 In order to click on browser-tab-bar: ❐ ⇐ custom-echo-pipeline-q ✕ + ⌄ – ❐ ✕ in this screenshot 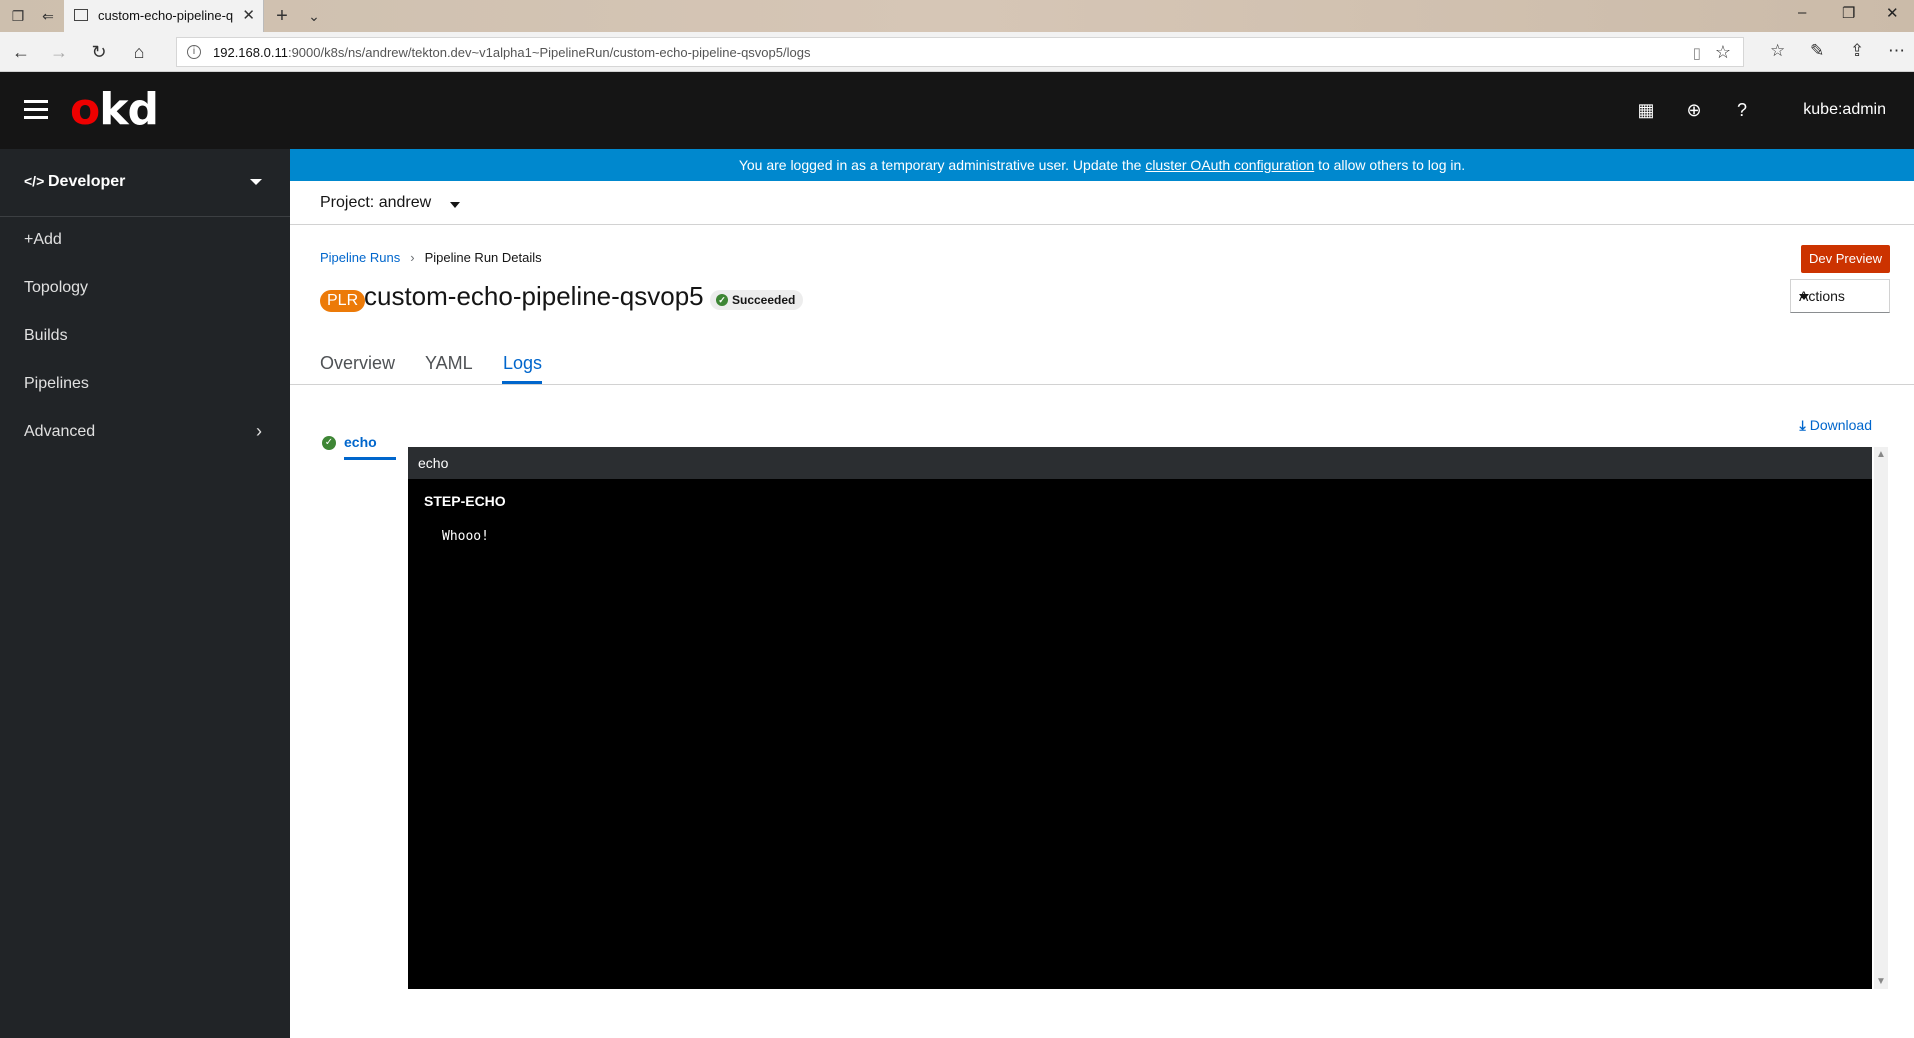, I will do `click(957, 16)`.